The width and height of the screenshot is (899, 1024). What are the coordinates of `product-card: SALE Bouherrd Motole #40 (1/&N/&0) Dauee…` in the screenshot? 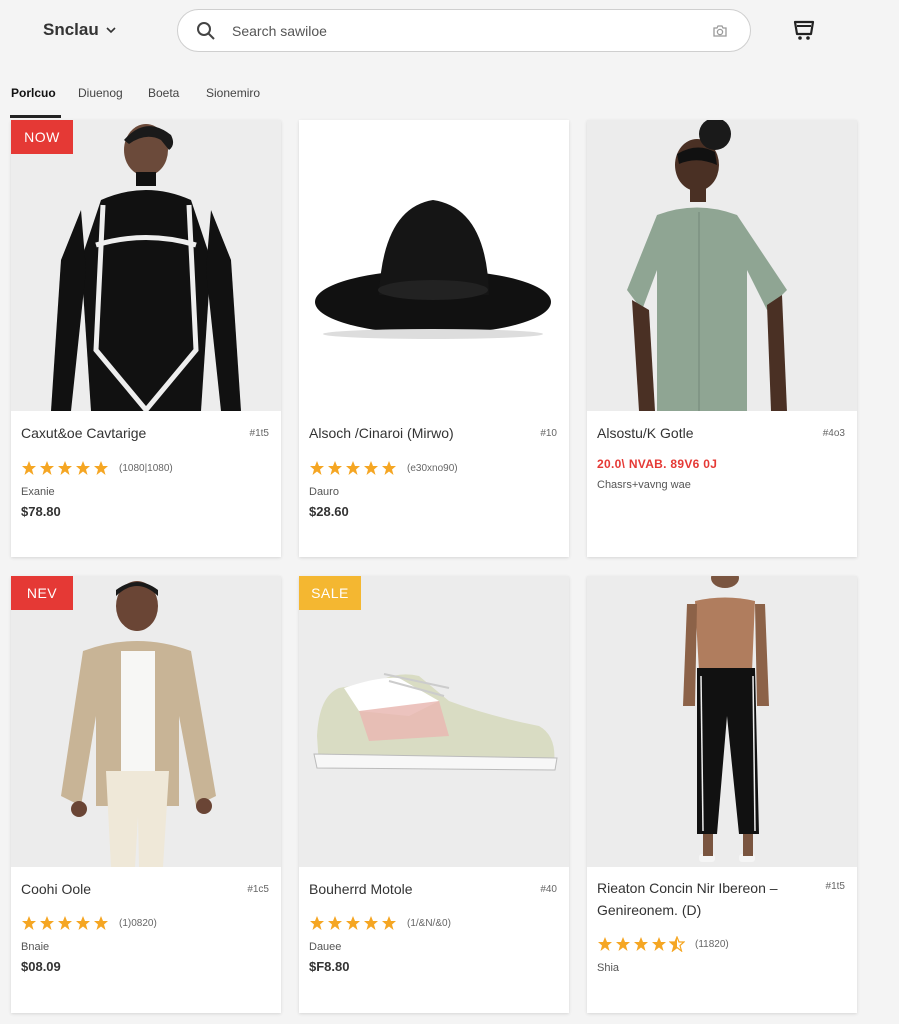 It's located at (434, 794).